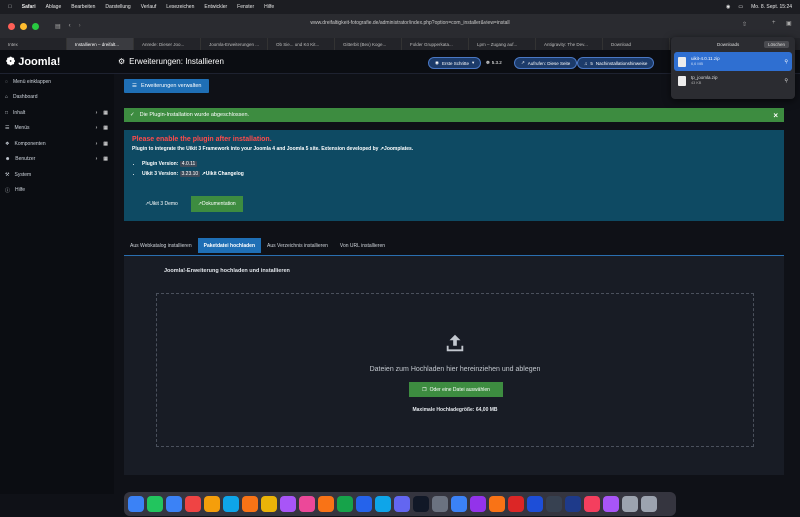 This screenshot has width=800, height=517. I want to click on zoom-window-button, so click(35, 26).